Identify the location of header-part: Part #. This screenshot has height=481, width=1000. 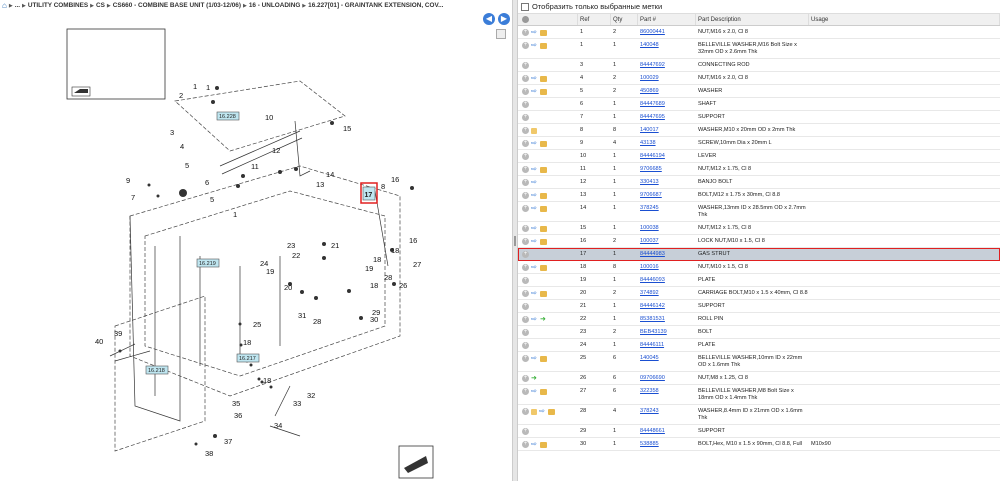
(667, 19).